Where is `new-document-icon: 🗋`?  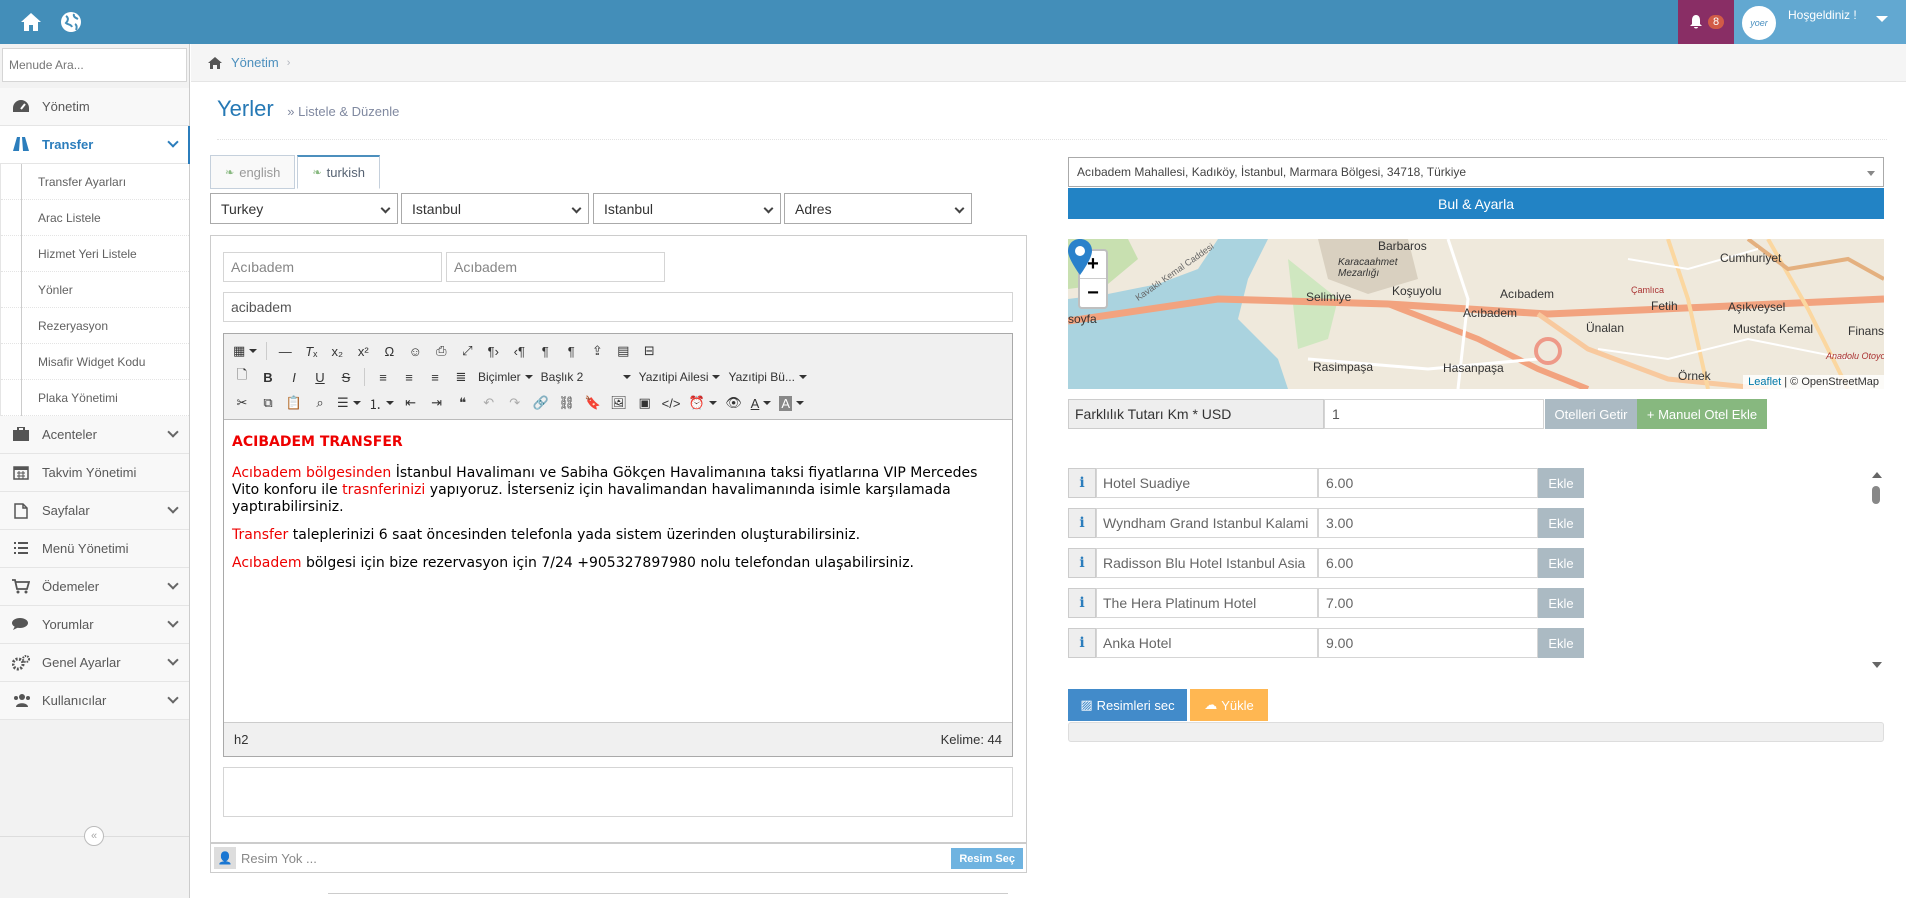 new-document-icon: 🗋 is located at coordinates (242, 377).